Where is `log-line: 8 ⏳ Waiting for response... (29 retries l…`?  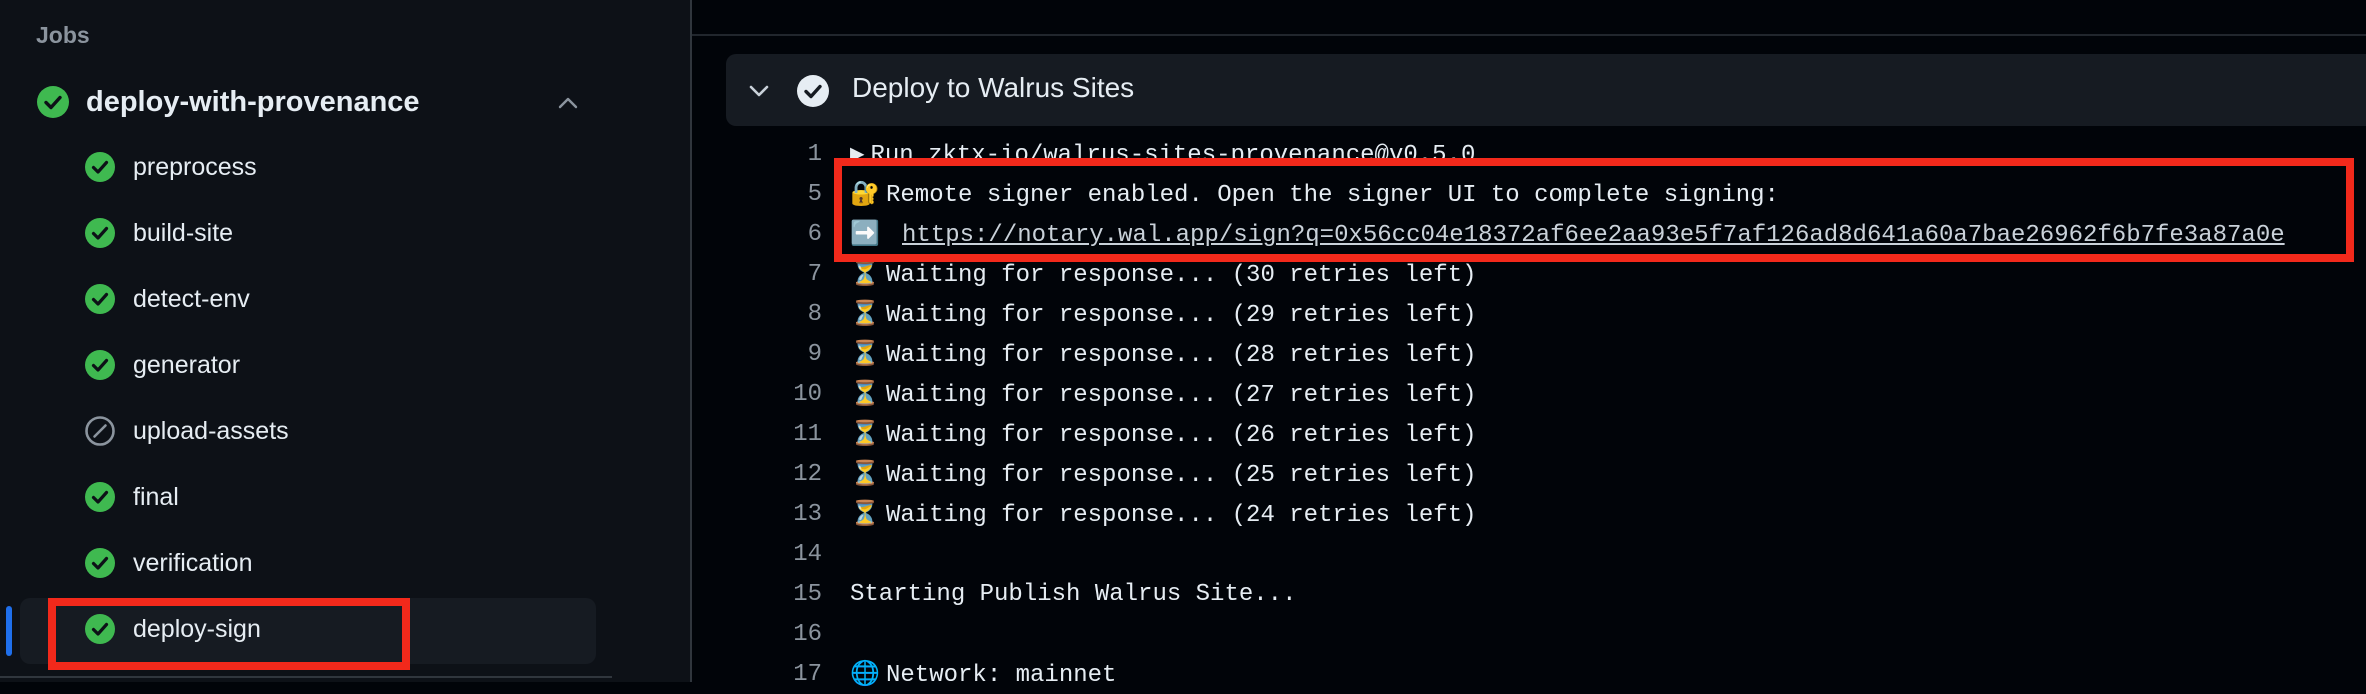 log-line: 8 ⏳ Waiting for response... (29 retries l… is located at coordinates (1546, 314).